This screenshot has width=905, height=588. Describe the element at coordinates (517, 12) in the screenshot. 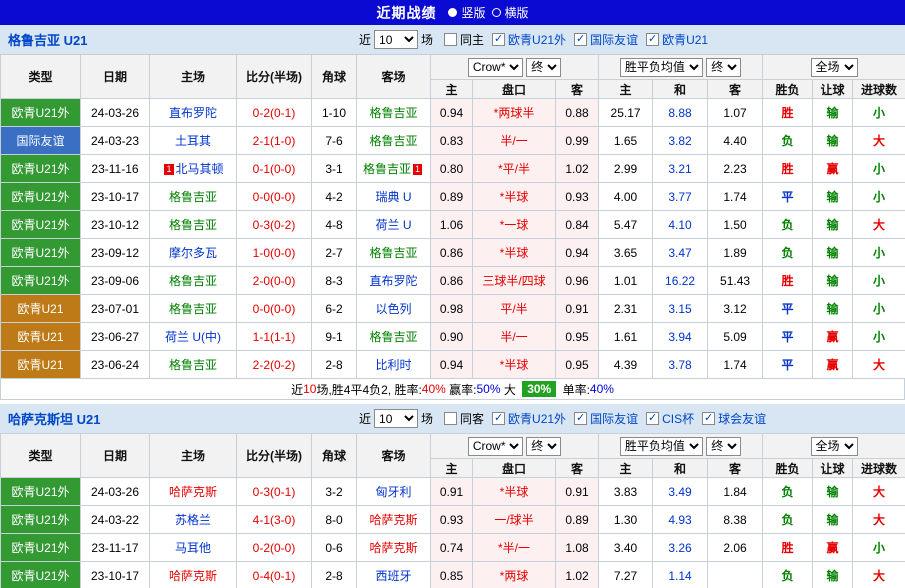

I see `horizontal-view-option: 横版` at that location.